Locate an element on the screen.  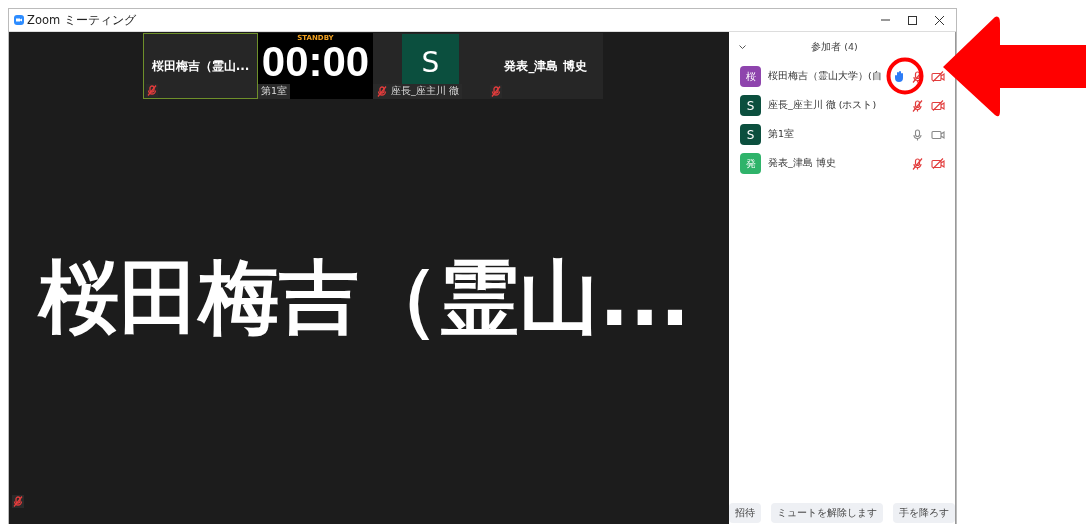
camera-logo-icon is located at coordinates (19, 20).